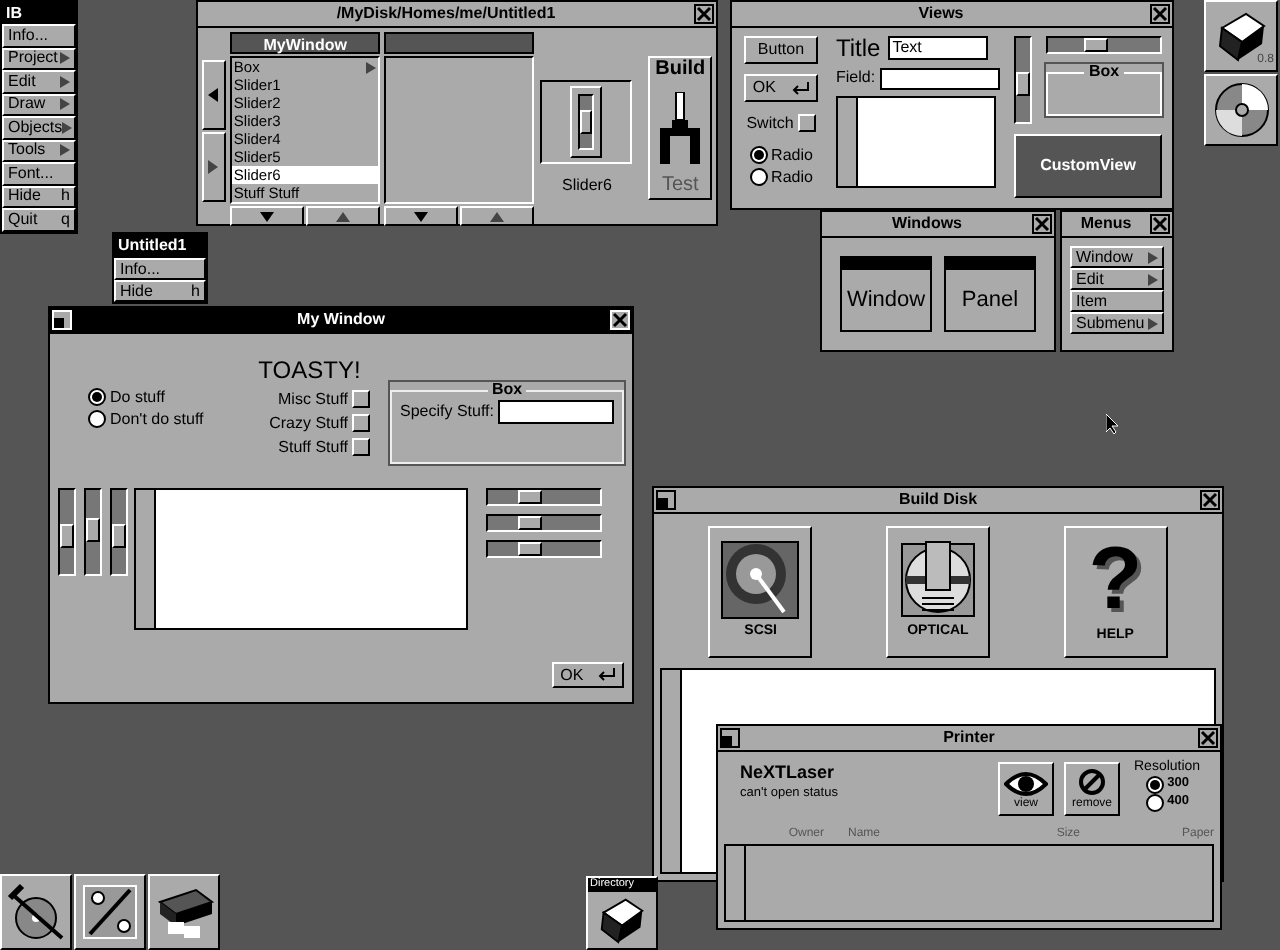  I want to click on radio-option: Do stuff, so click(168, 397).